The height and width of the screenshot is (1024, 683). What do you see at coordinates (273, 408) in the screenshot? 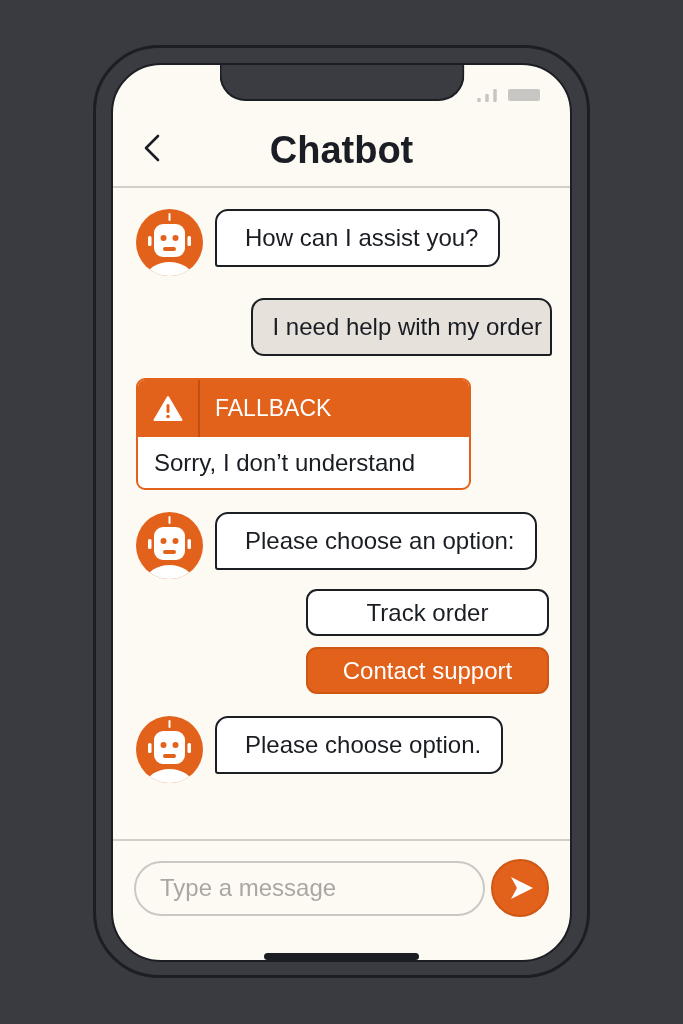
I see `fallback-label: FALLBACK` at bounding box center [273, 408].